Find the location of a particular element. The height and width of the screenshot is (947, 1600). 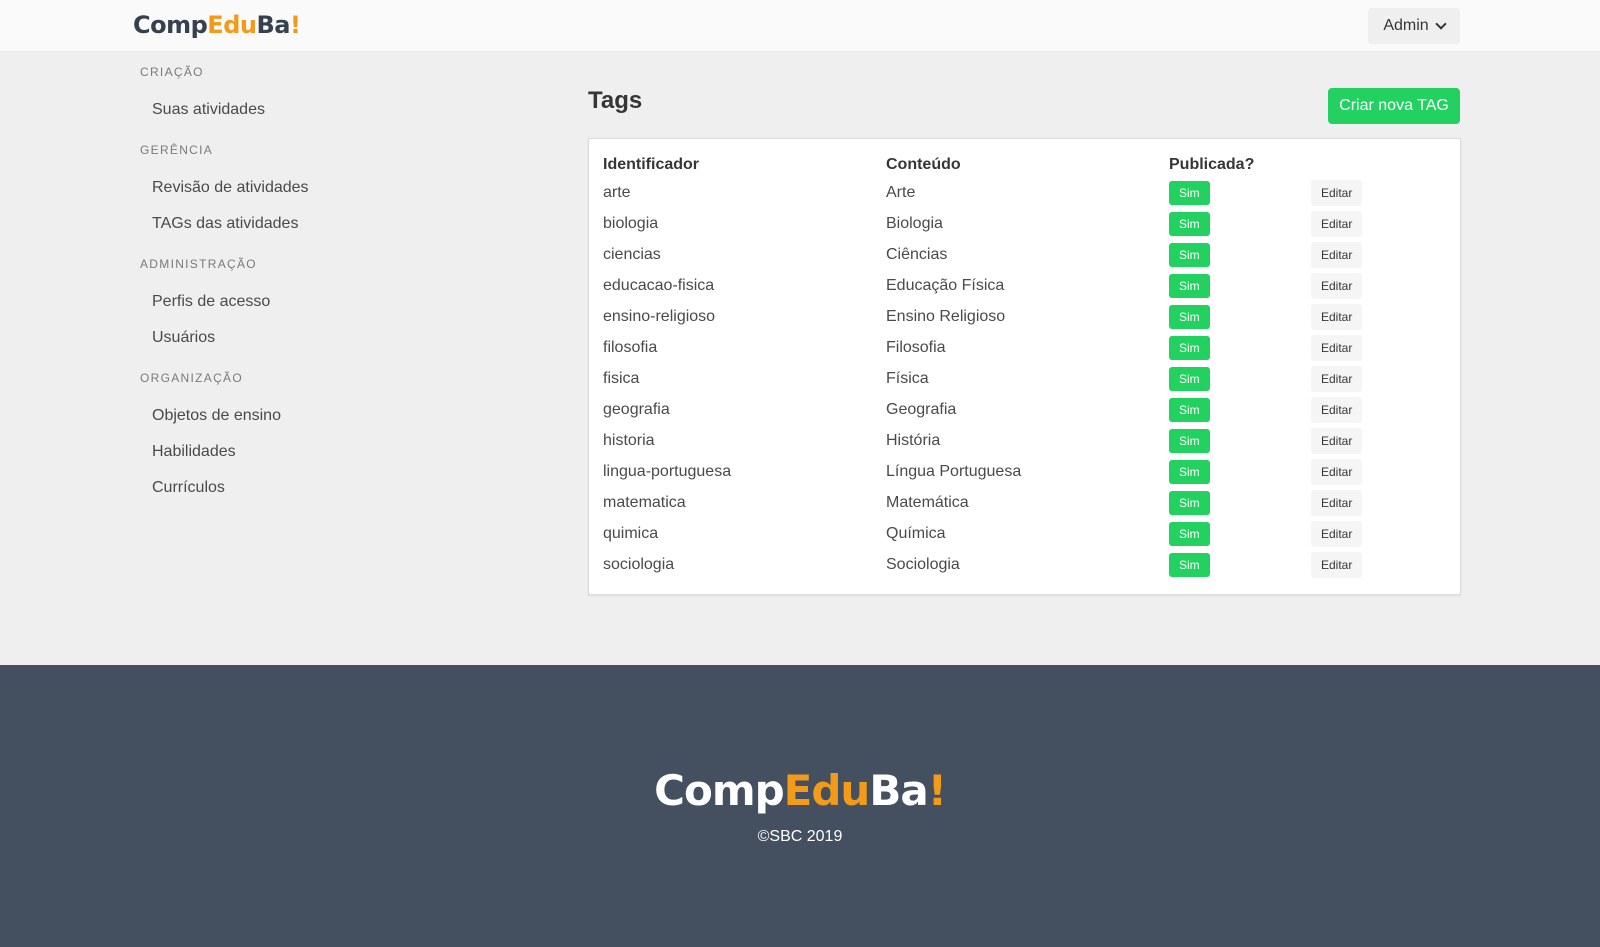

user-menu-button: Admin is located at coordinates (1414, 26).